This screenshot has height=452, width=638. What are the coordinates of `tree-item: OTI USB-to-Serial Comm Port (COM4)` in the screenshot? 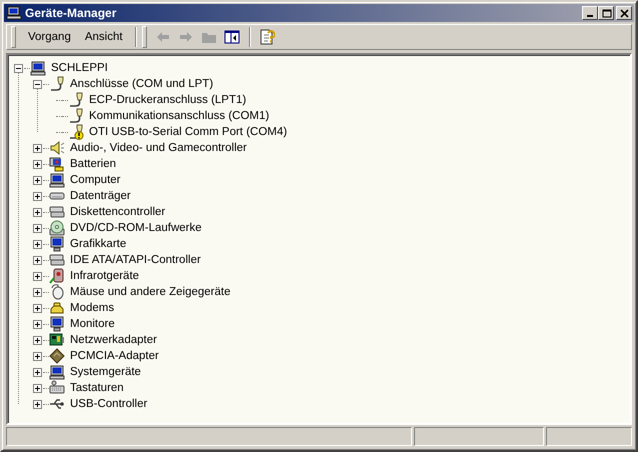 It's located at (188, 132).